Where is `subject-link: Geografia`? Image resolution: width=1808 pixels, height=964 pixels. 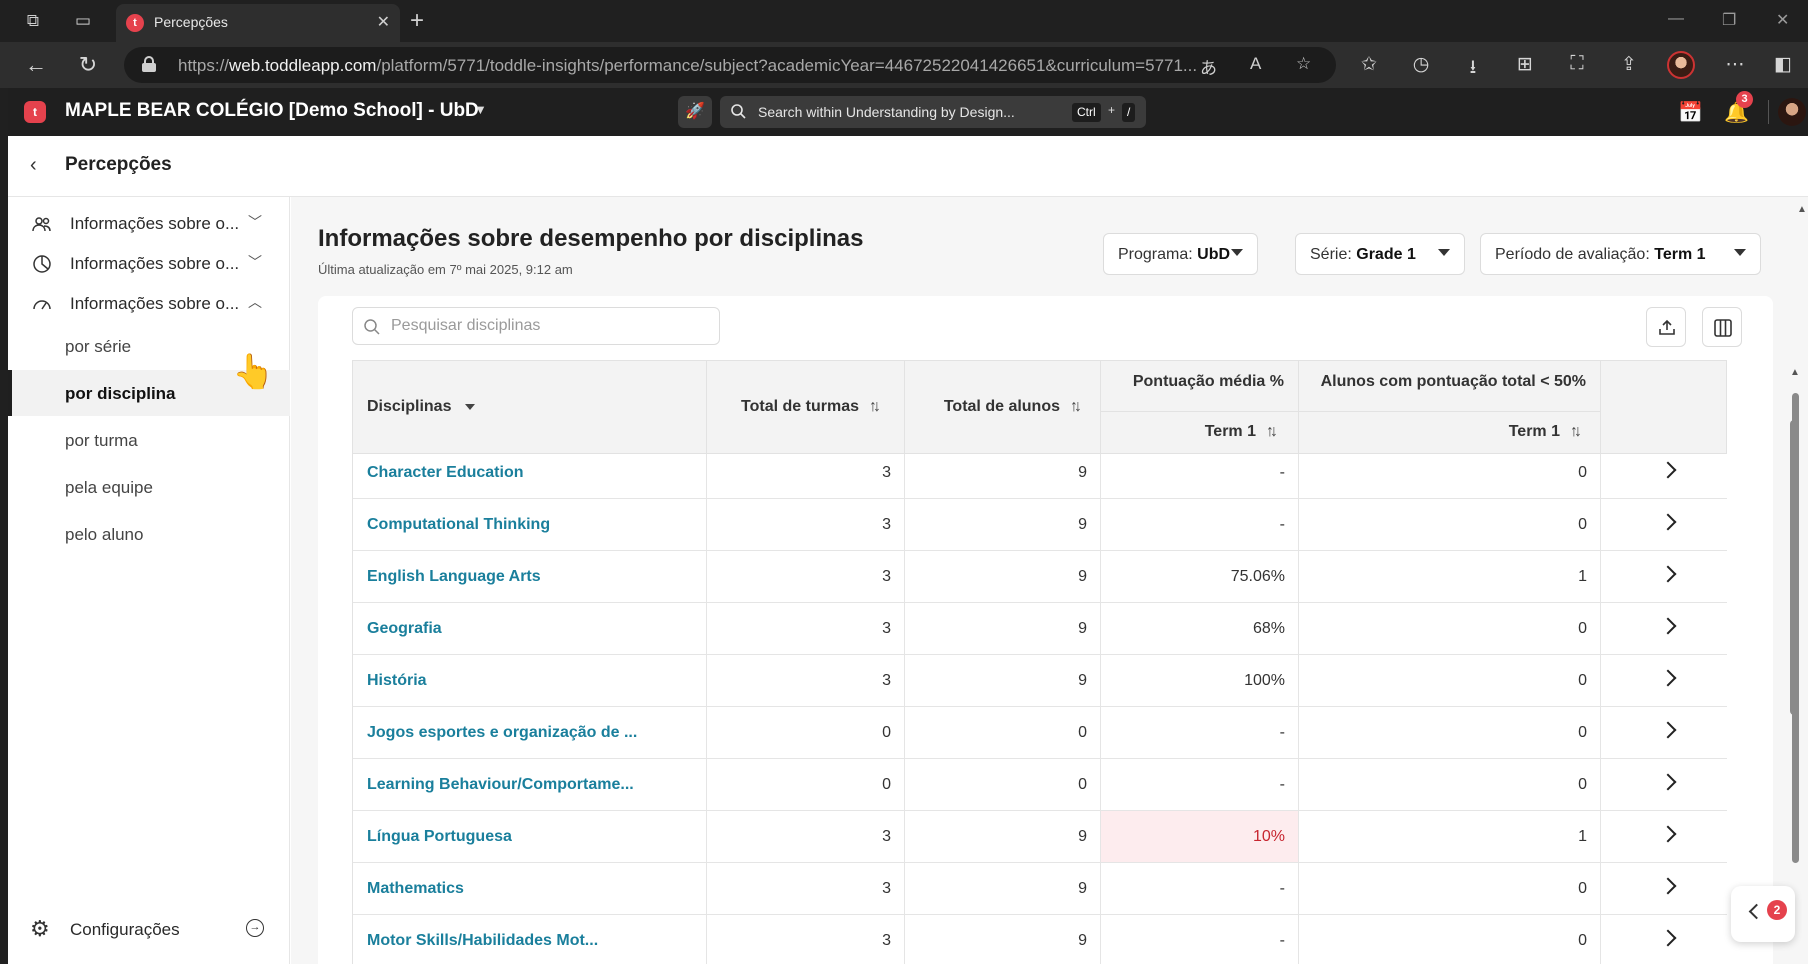 subject-link: Geografia is located at coordinates (517, 628).